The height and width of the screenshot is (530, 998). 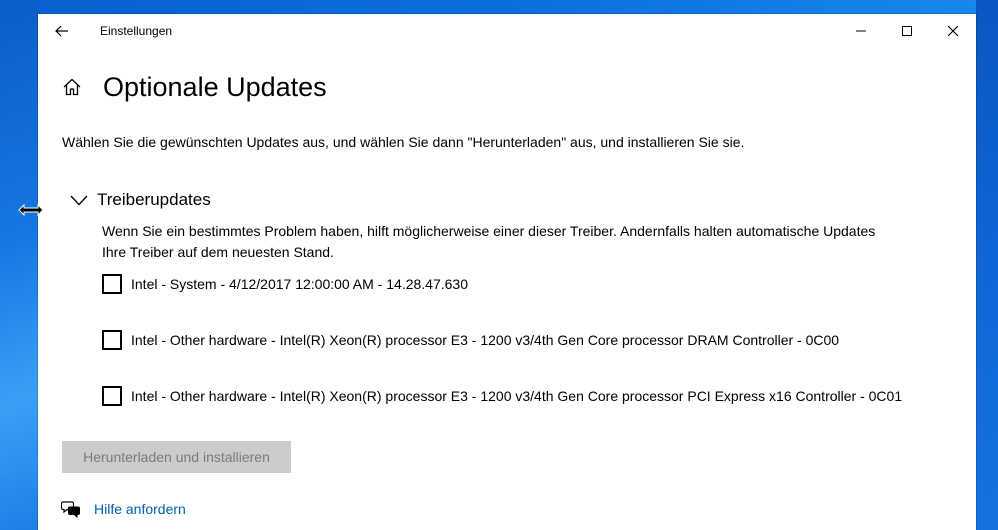 I want to click on window-title: Einstellungen, so click(x=136, y=31).